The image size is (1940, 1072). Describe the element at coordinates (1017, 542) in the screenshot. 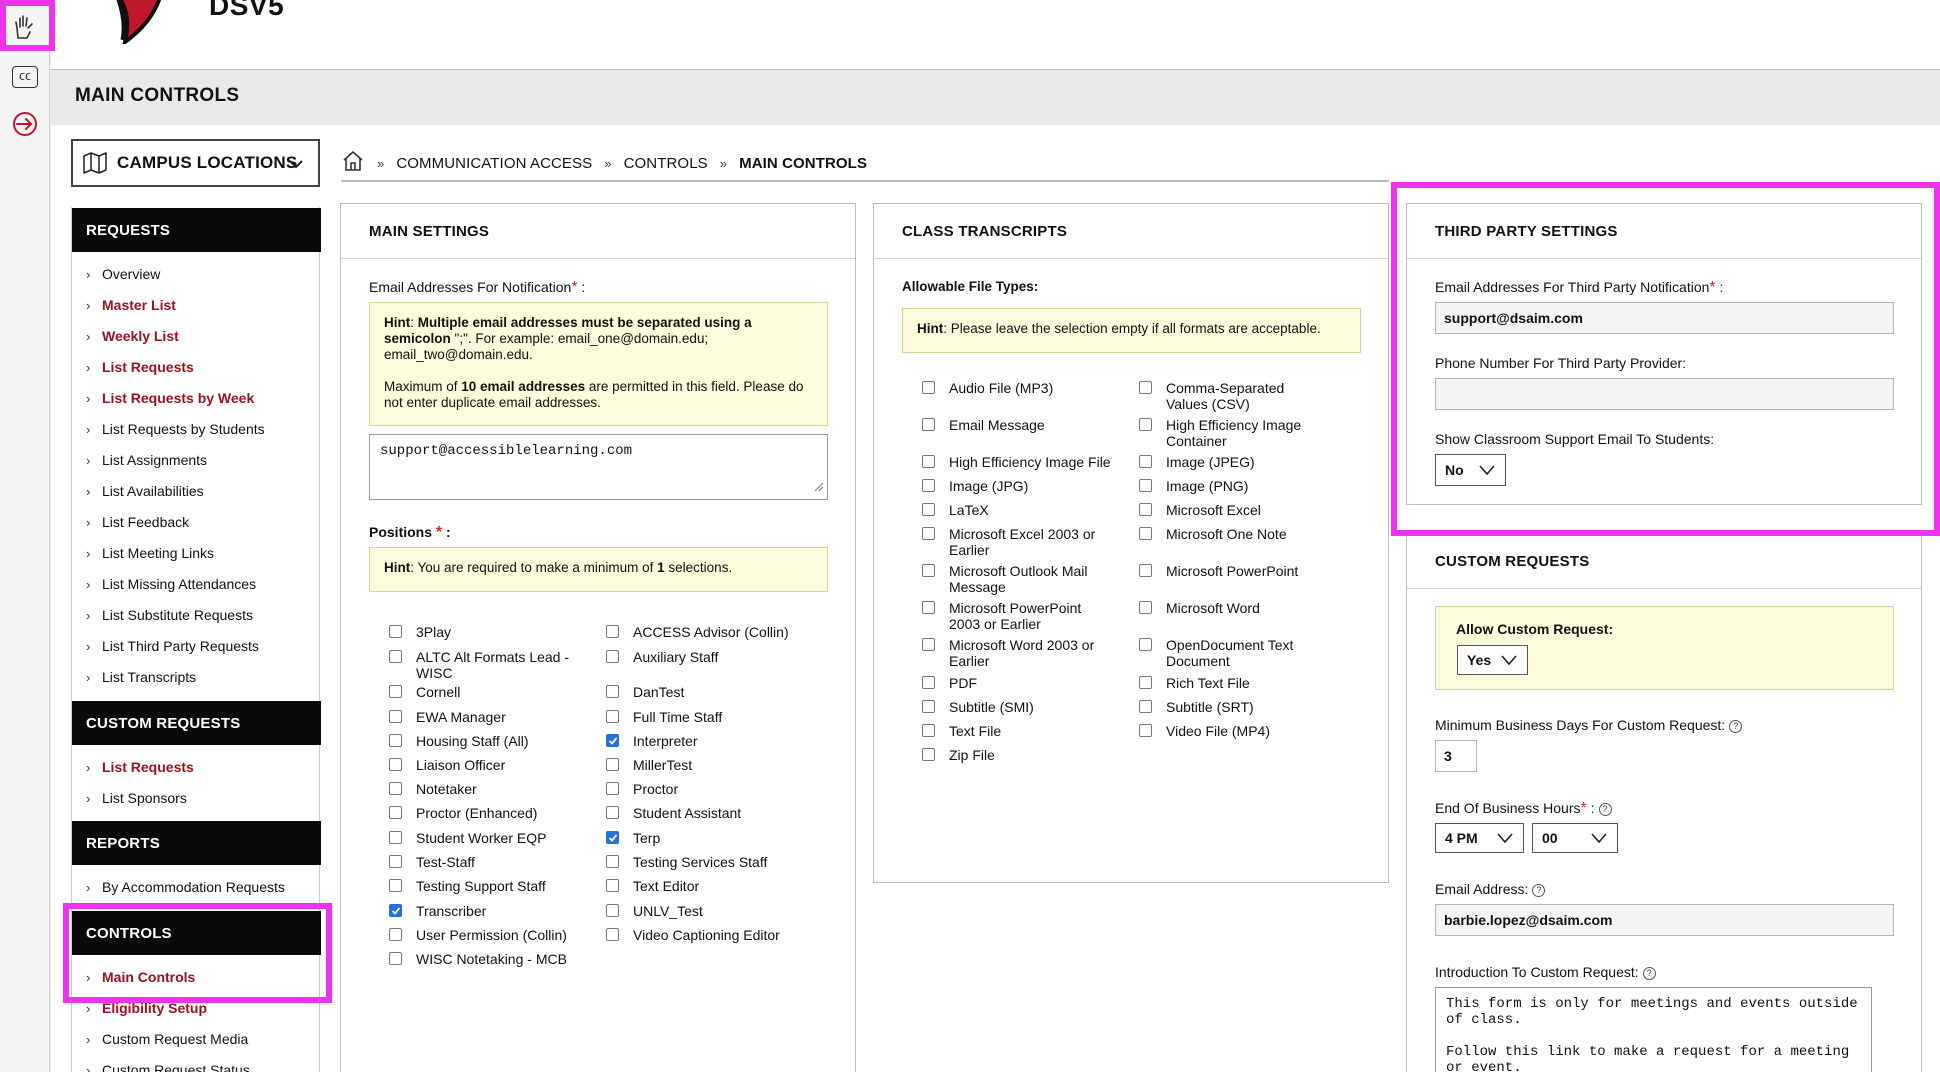

I see `file-type-checkbox-microsoft-excel-2003-or-earlier: Microsoft Excel 2003 or Earlier` at that location.